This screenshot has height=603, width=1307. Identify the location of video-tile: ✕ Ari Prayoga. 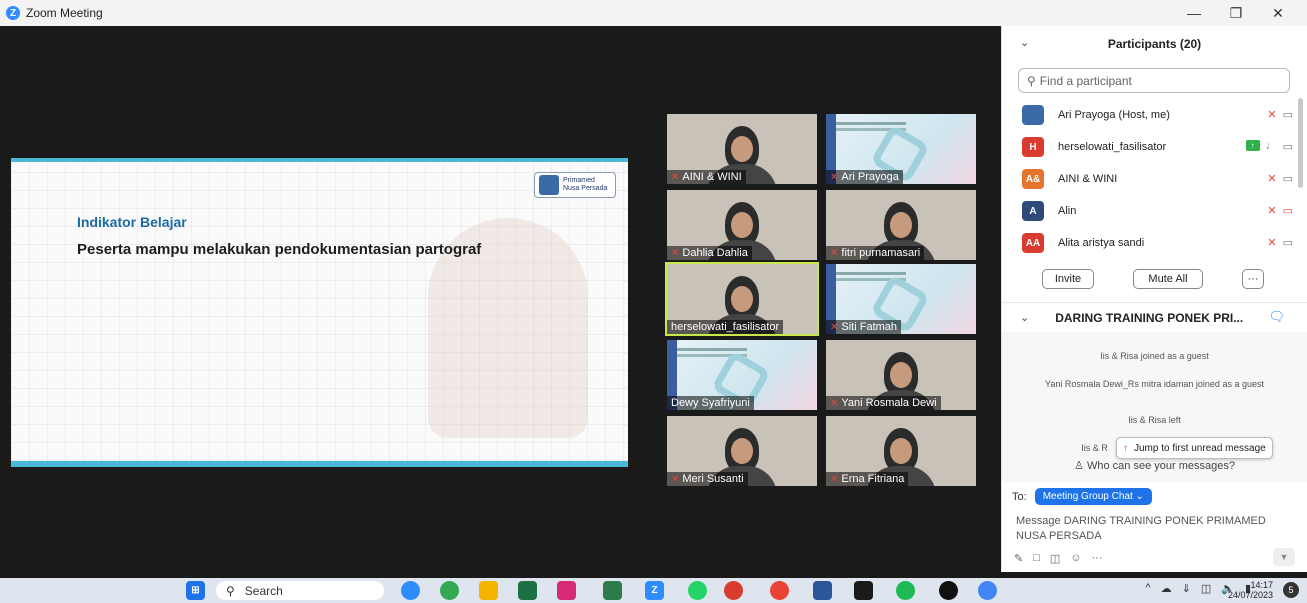
(901, 149).